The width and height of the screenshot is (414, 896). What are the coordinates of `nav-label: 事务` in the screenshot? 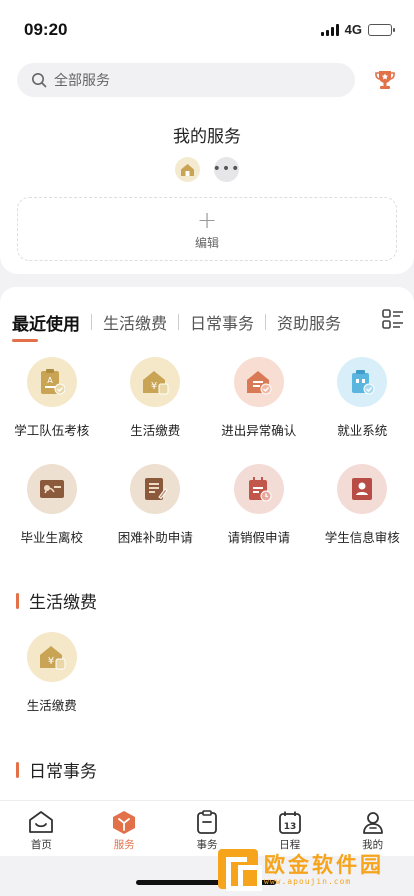 It's located at (207, 845).